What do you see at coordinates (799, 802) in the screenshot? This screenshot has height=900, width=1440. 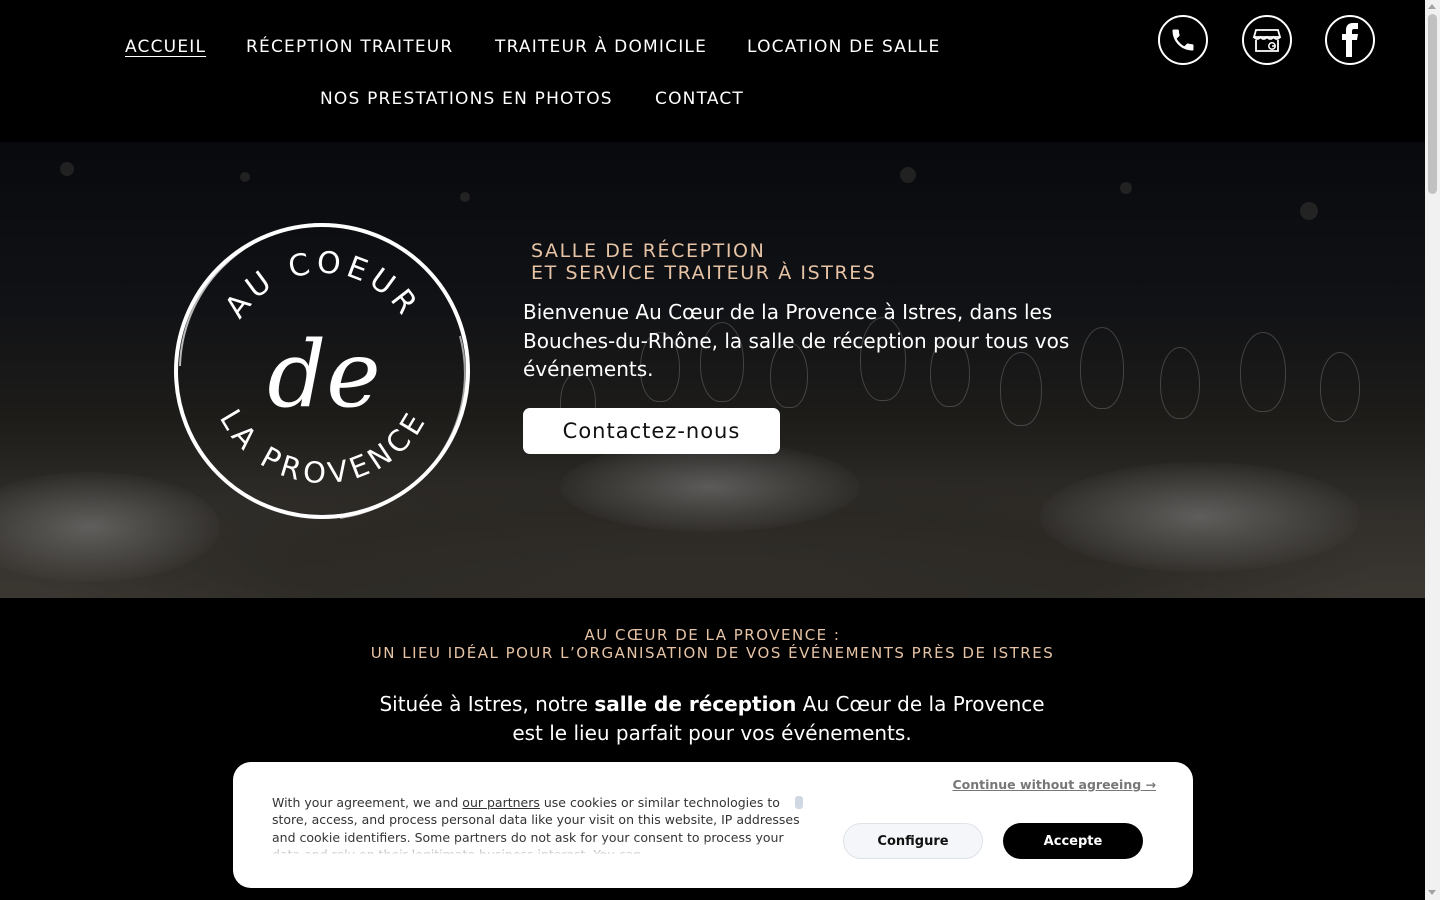 I see `cookie-text-scrollbar` at bounding box center [799, 802].